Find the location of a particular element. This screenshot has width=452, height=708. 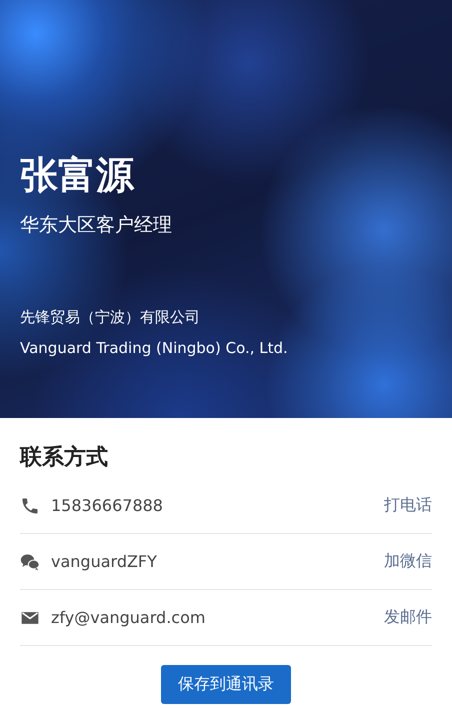

person-name: 张富源 is located at coordinates (78, 175).